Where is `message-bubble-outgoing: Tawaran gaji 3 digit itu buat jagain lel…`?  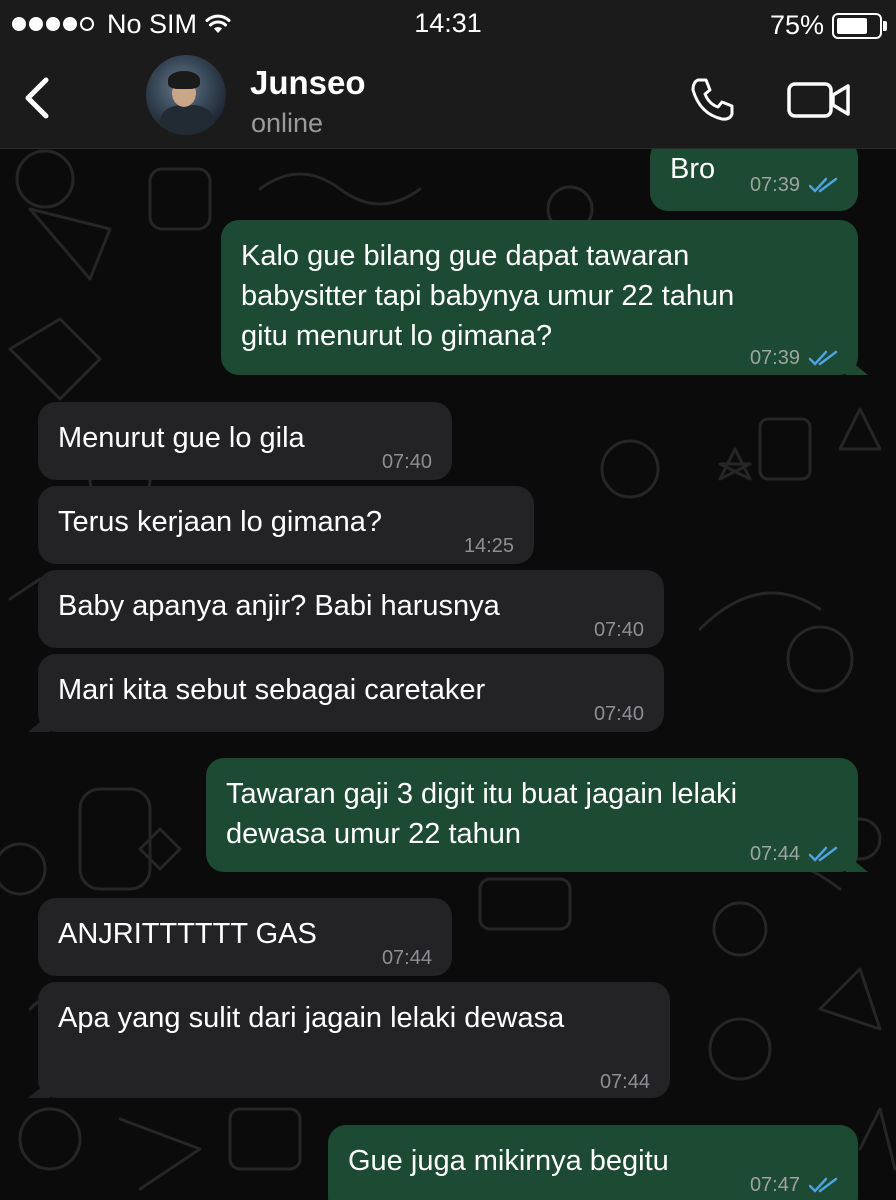 message-bubble-outgoing: Tawaran gaji 3 digit itu buat jagain lel… is located at coordinates (537, 816).